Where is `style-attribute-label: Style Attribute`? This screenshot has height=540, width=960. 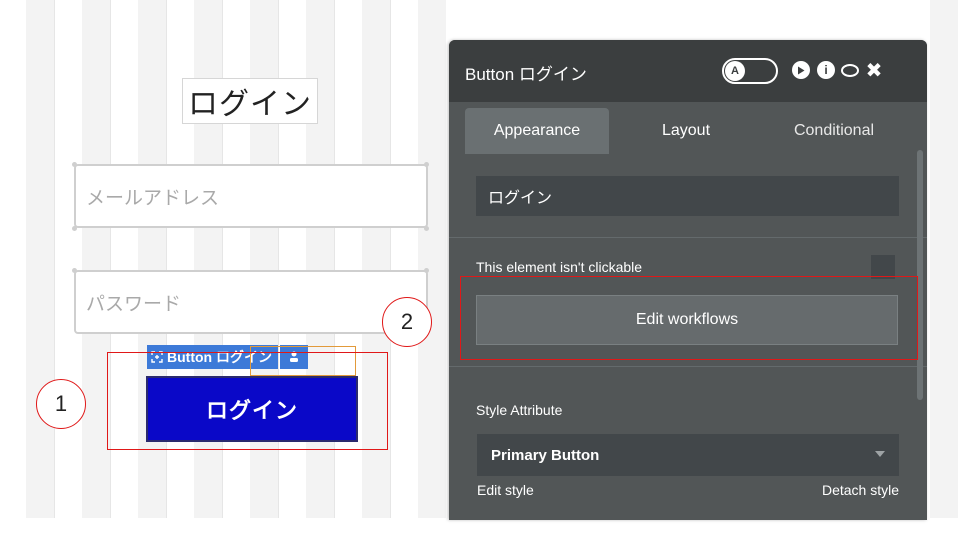 style-attribute-label: Style Attribute is located at coordinates (519, 410).